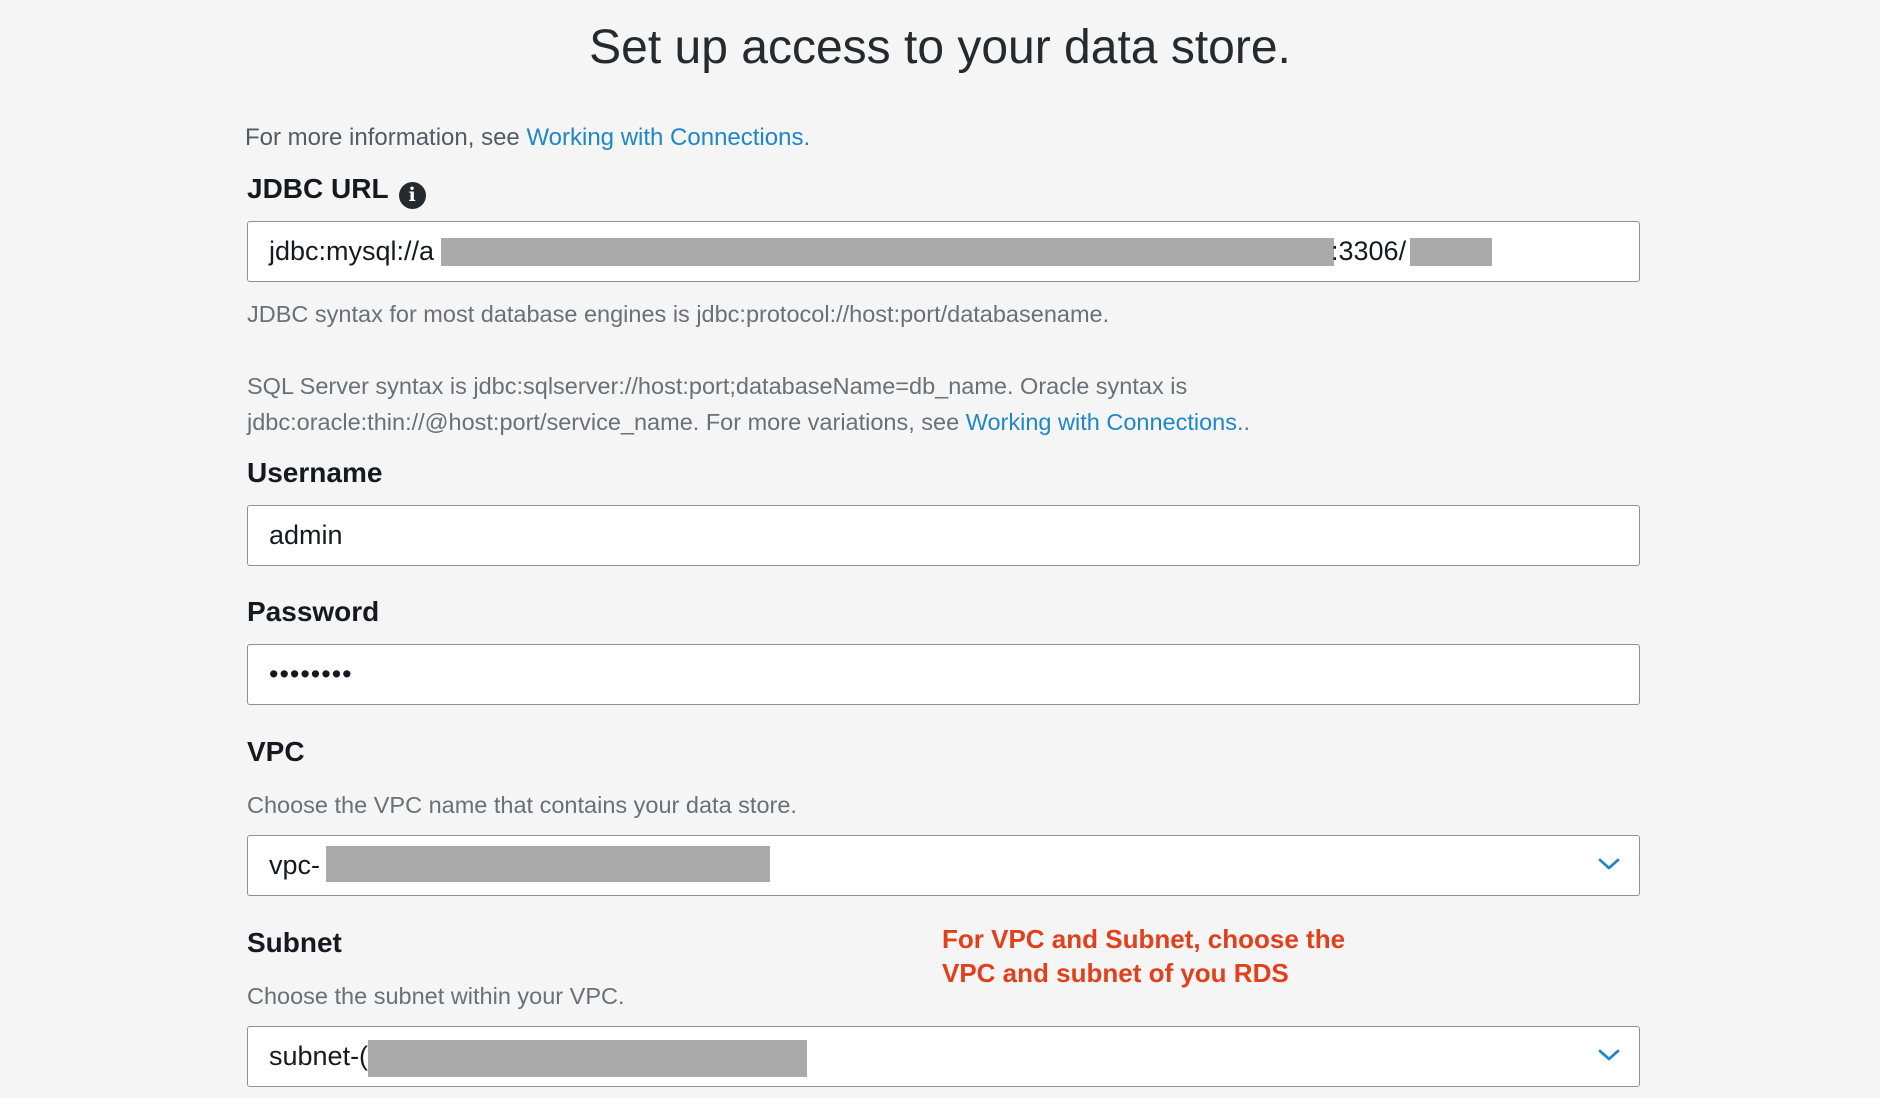 This screenshot has width=1880, height=1116. Describe the element at coordinates (386, 137) in the screenshot. I see `intro-label: For more information, see` at that location.